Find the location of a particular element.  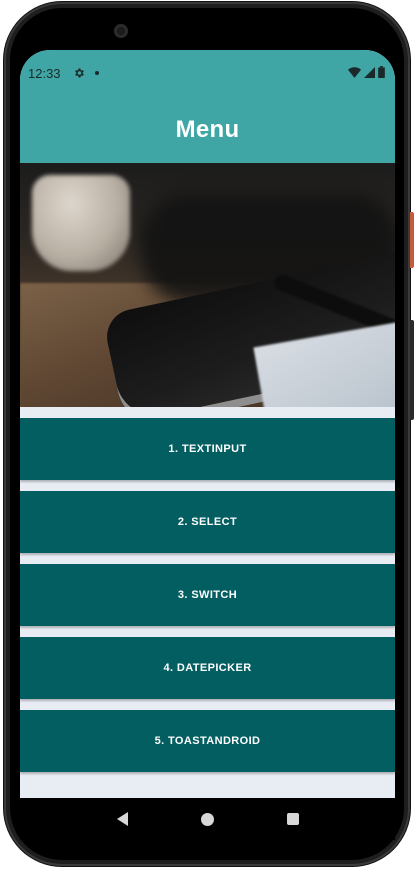

front-camera-icon is located at coordinates (121, 31).